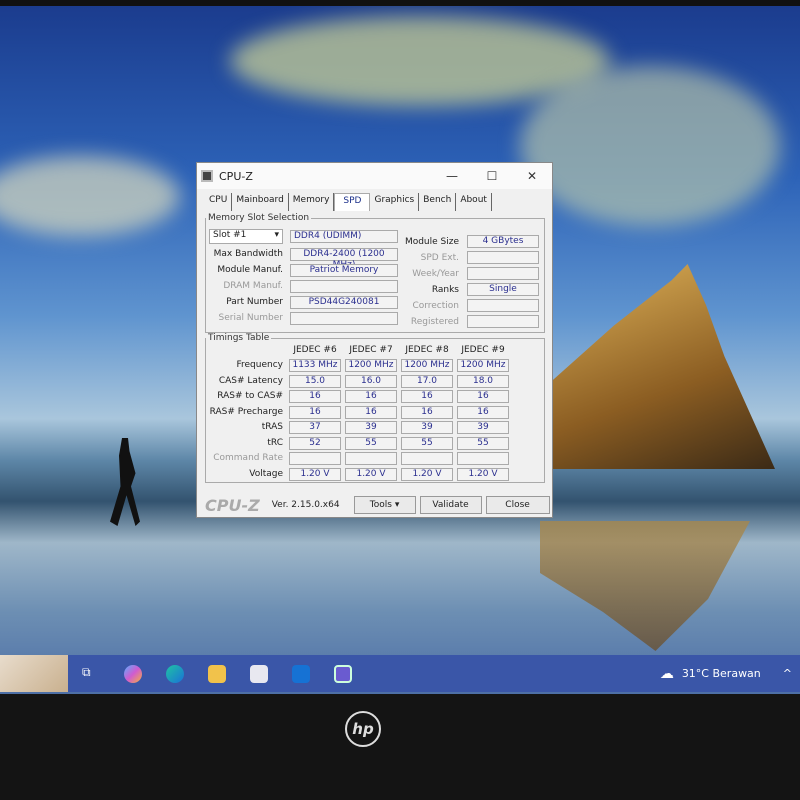  Describe the element at coordinates (427, 350) in the screenshot. I see `timing-column-header: JEDEC #8` at that location.